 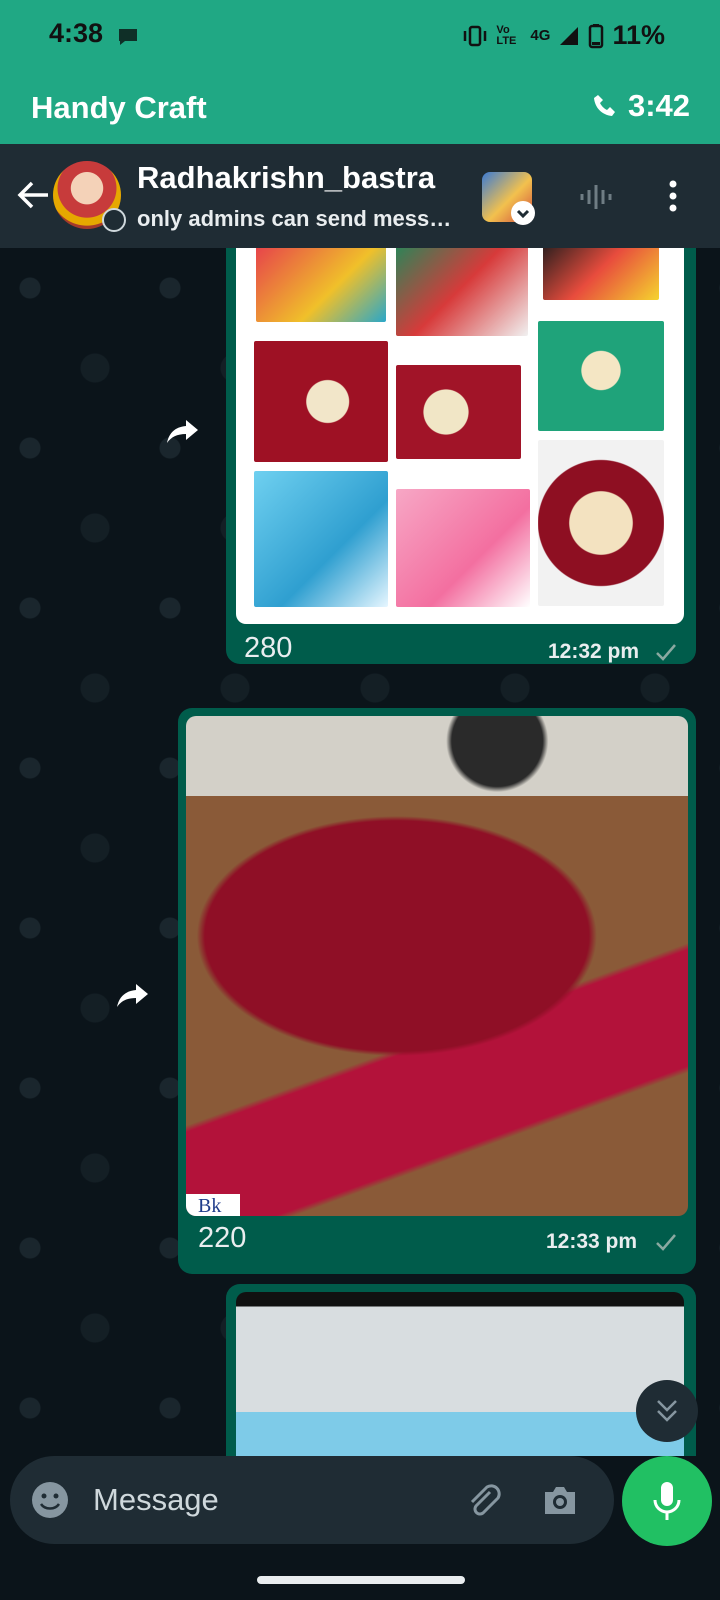 I want to click on mic-icon, so click(x=667, y=1501).